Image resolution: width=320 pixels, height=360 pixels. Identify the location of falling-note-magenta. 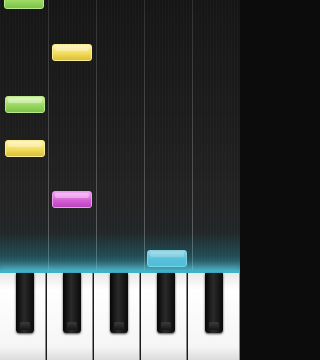
(72, 199).